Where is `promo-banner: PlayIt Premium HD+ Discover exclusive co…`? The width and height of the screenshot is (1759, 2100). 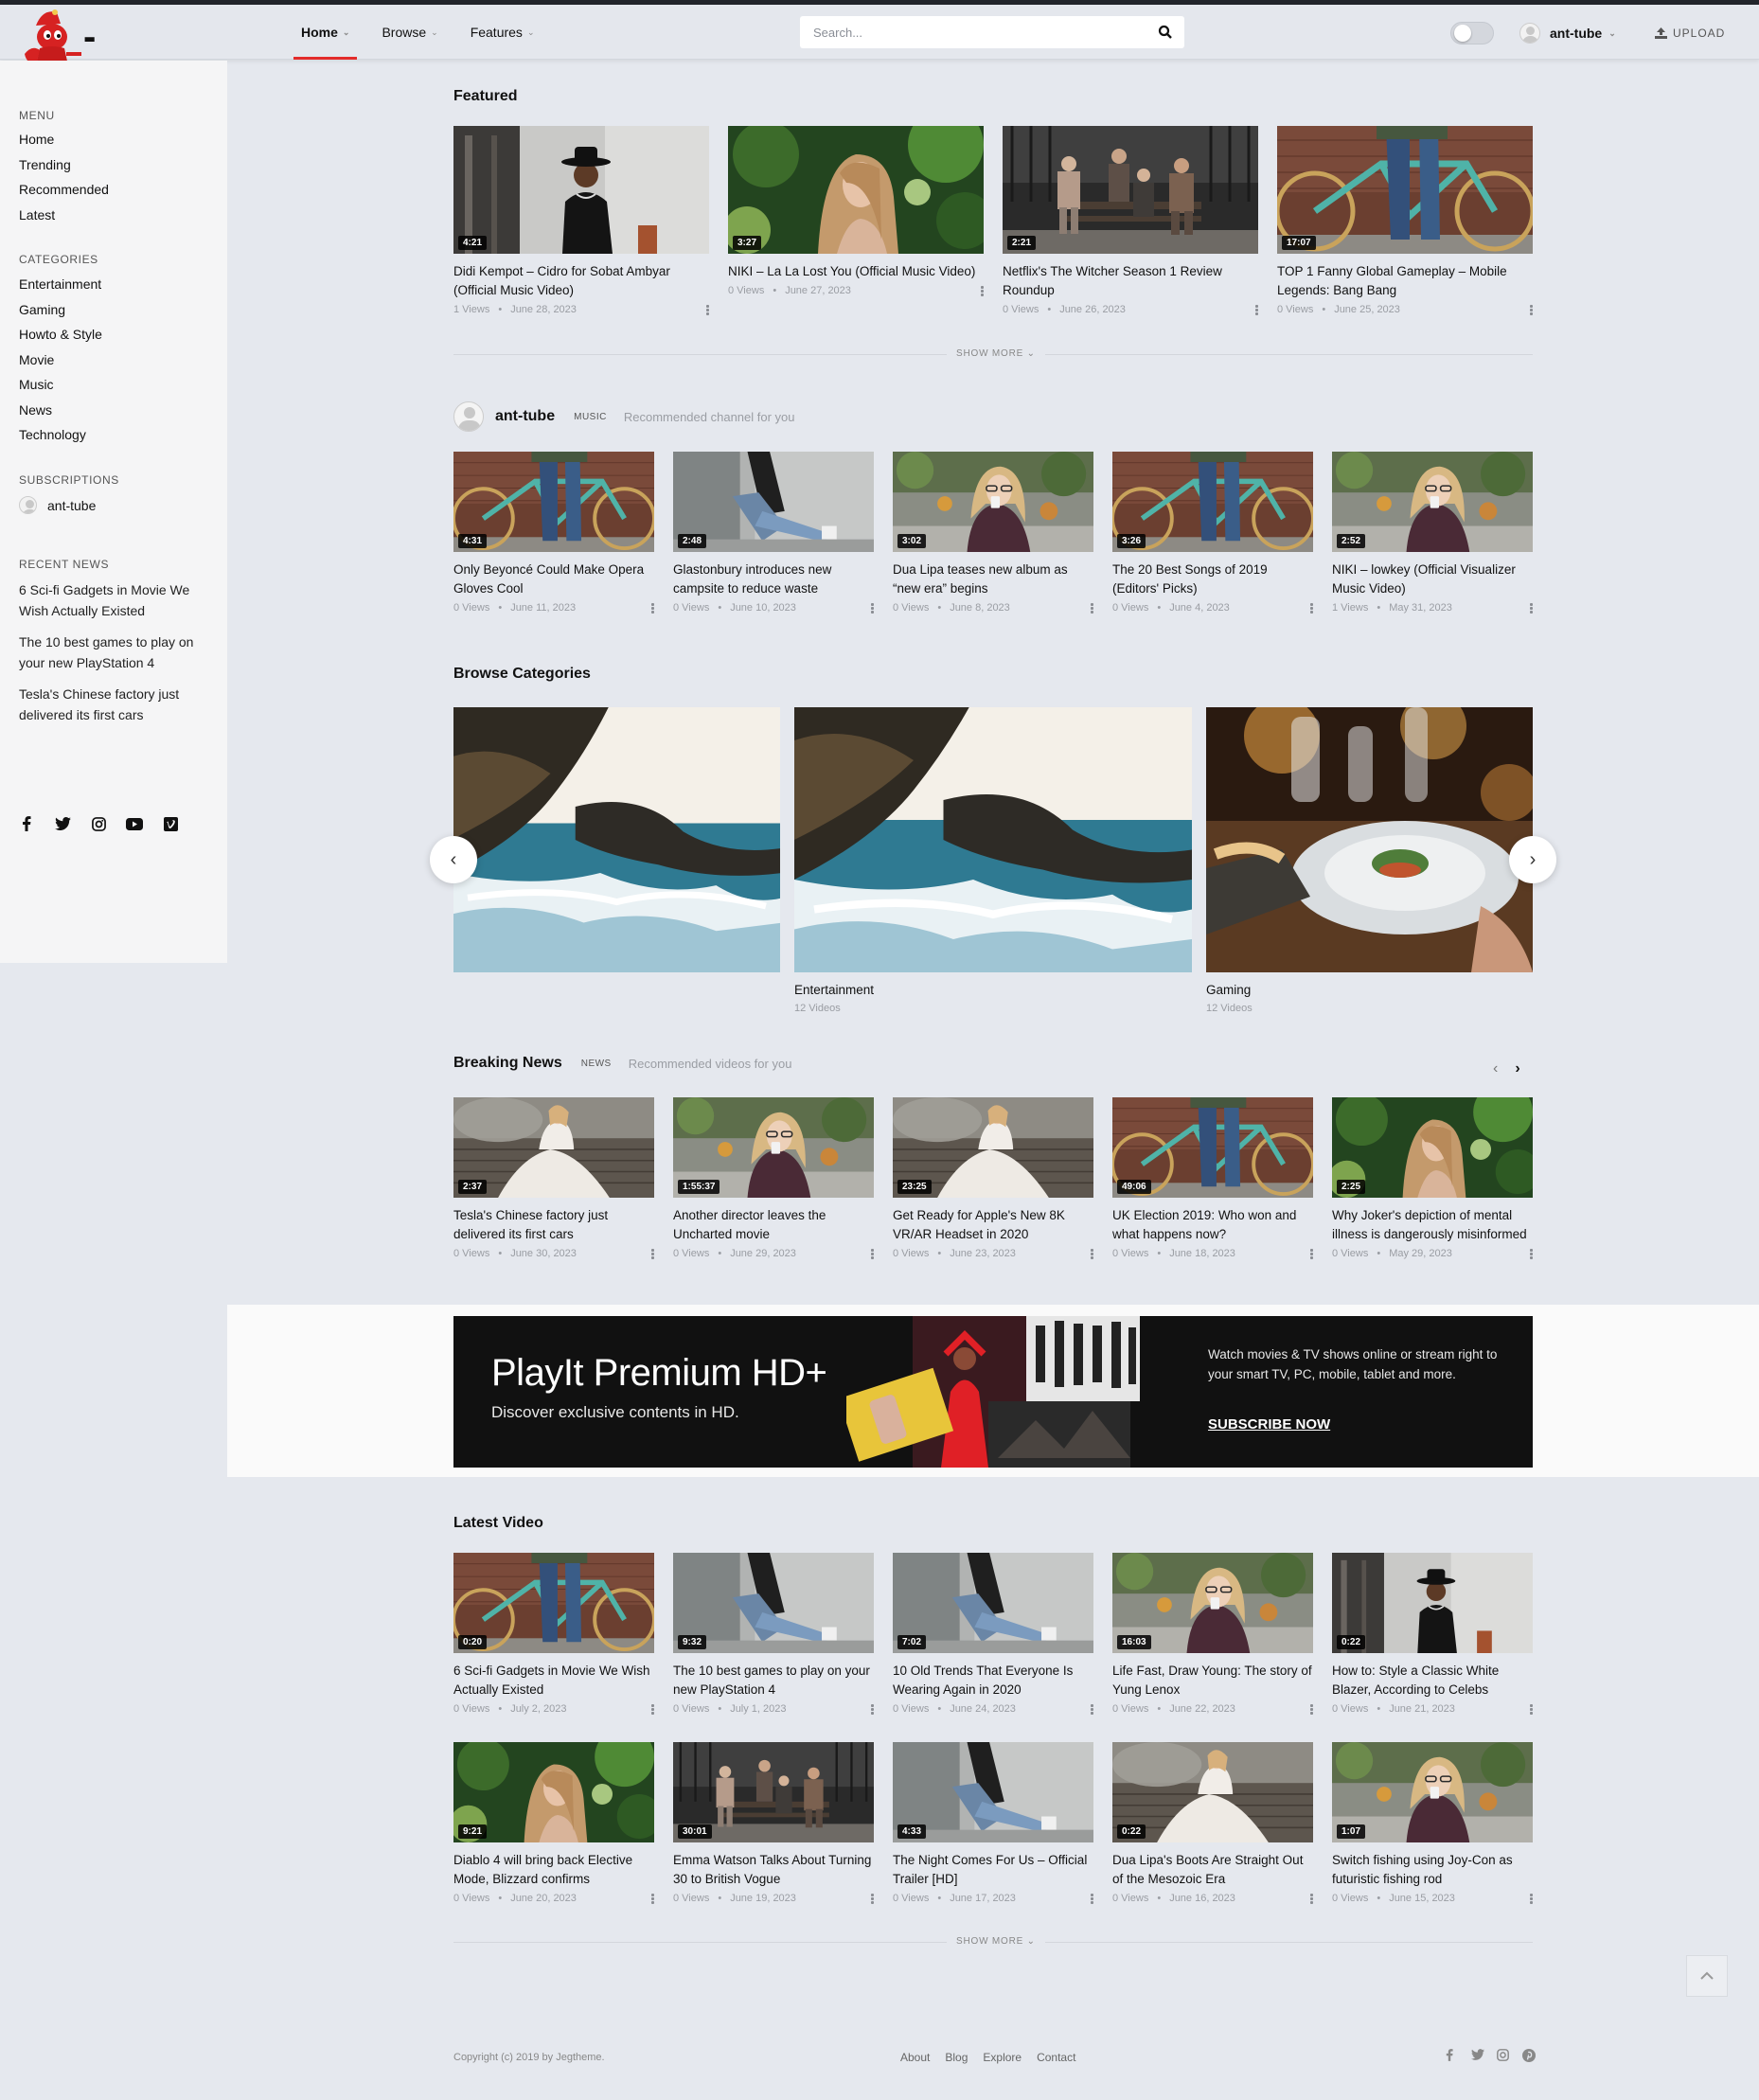
promo-banner: PlayIt Premium HD+ Discover exclusive co… is located at coordinates (993, 1392).